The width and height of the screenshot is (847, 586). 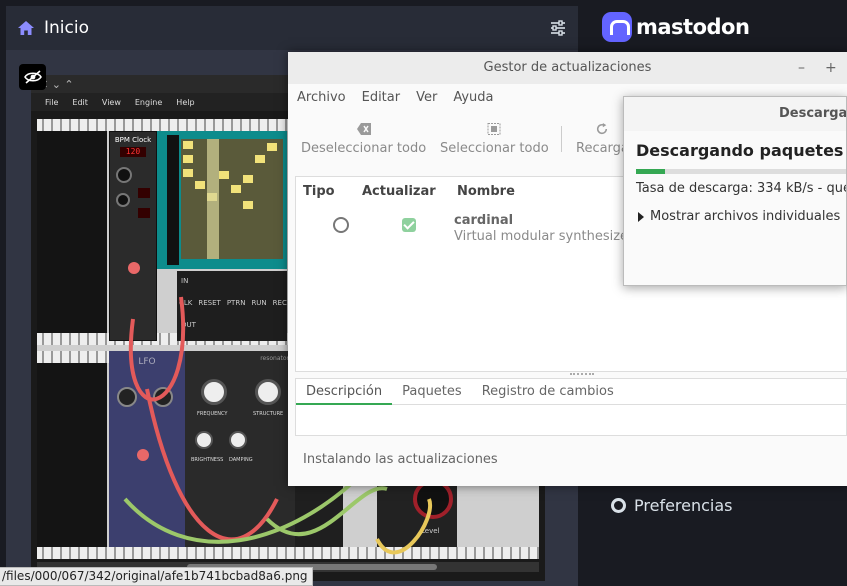 I want to click on nav-item-label: Preferencias, so click(x=683, y=505).